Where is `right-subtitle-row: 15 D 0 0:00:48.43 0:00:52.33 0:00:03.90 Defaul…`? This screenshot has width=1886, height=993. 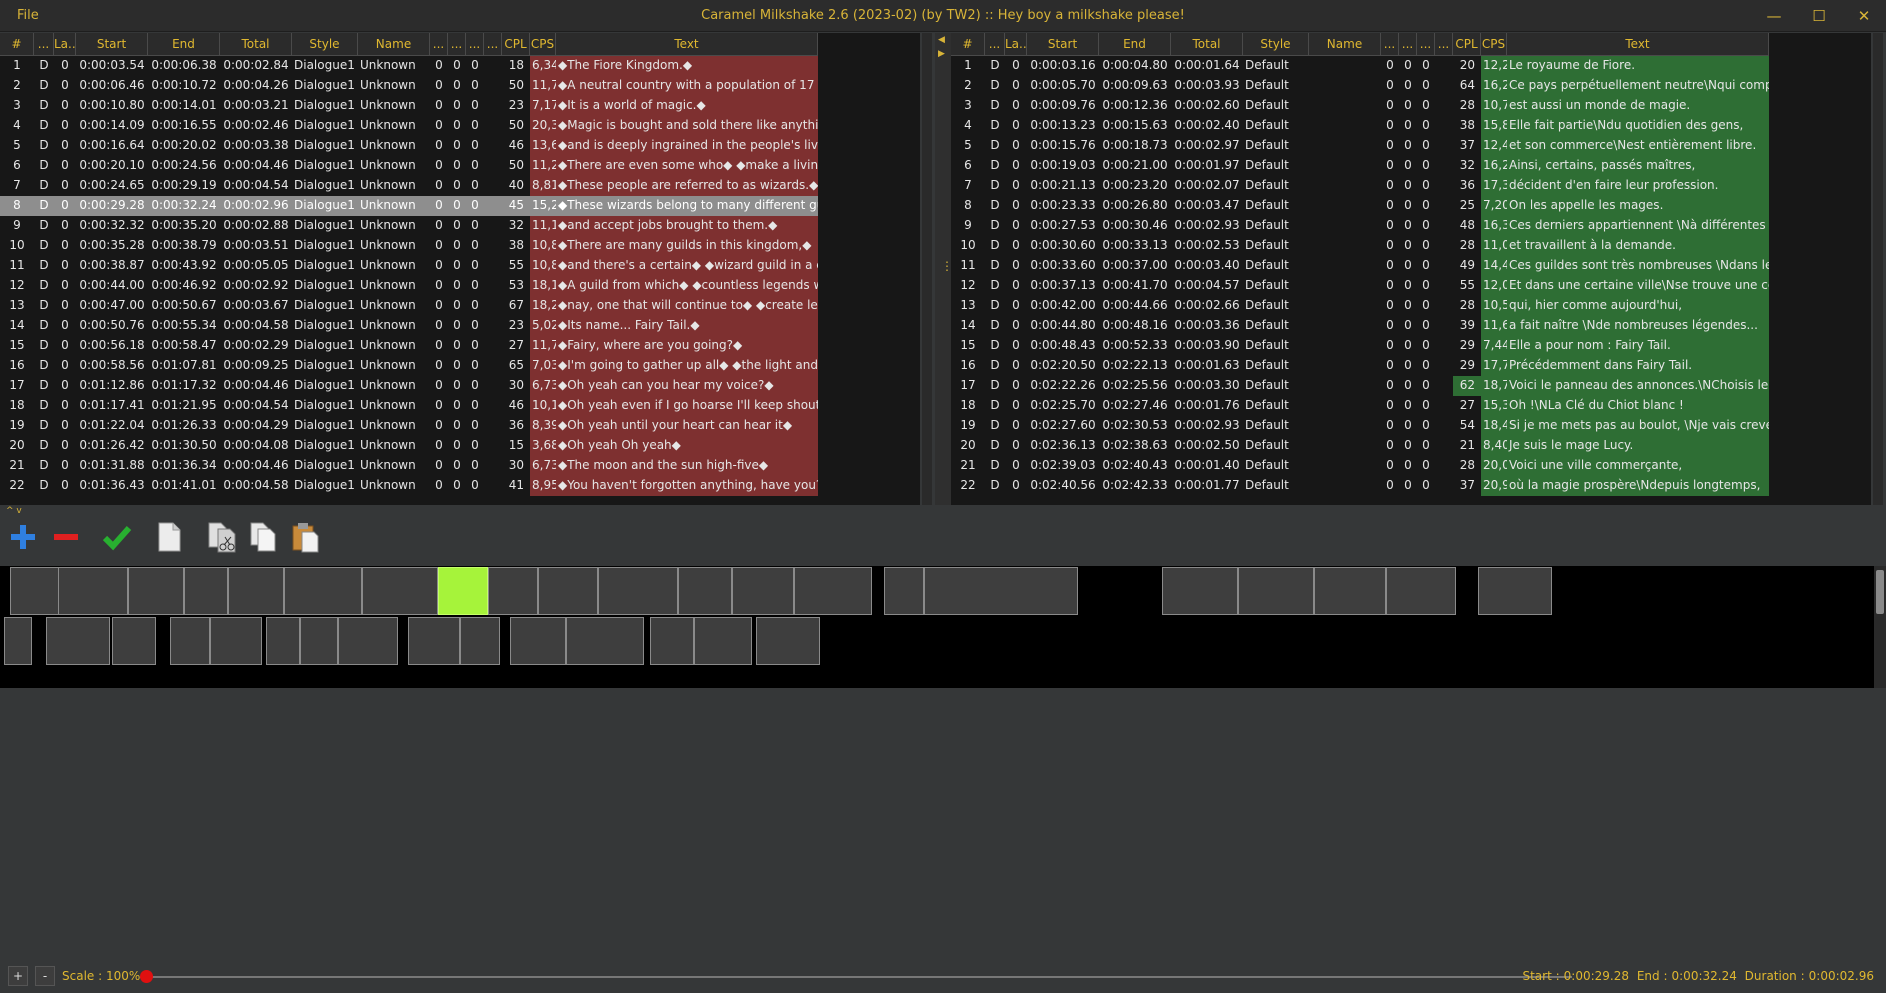
right-subtitle-row: 15 D 0 0:00:48.43 0:00:52.33 0:00:03.90 Defaul… is located at coordinates (1360, 346).